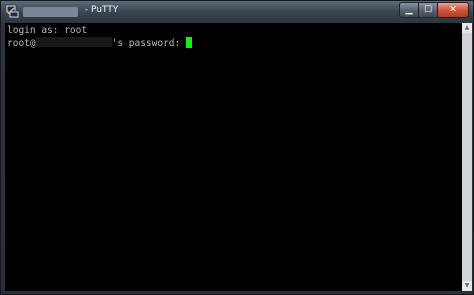 The width and height of the screenshot is (474, 295). What do you see at coordinates (47, 30) in the screenshot?
I see `terminal-line-login: login as: root` at bounding box center [47, 30].